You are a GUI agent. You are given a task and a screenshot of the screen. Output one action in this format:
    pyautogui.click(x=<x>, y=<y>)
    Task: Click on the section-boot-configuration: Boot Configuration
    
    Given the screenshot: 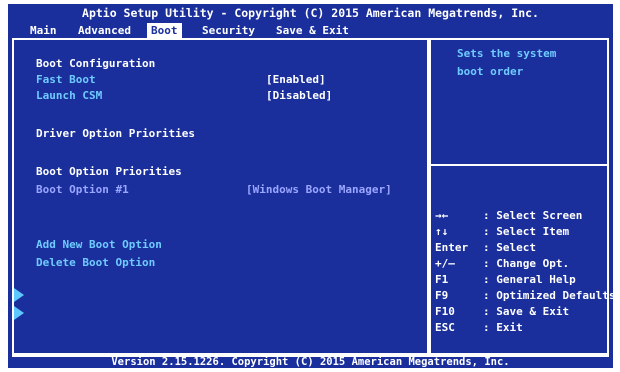 What is the action you would take?
    pyautogui.click(x=96, y=63)
    